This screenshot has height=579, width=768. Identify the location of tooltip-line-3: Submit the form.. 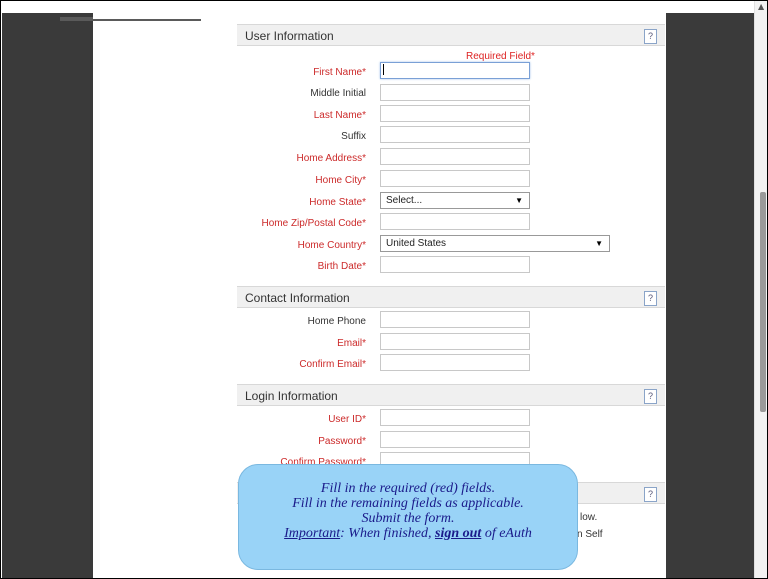
(408, 518).